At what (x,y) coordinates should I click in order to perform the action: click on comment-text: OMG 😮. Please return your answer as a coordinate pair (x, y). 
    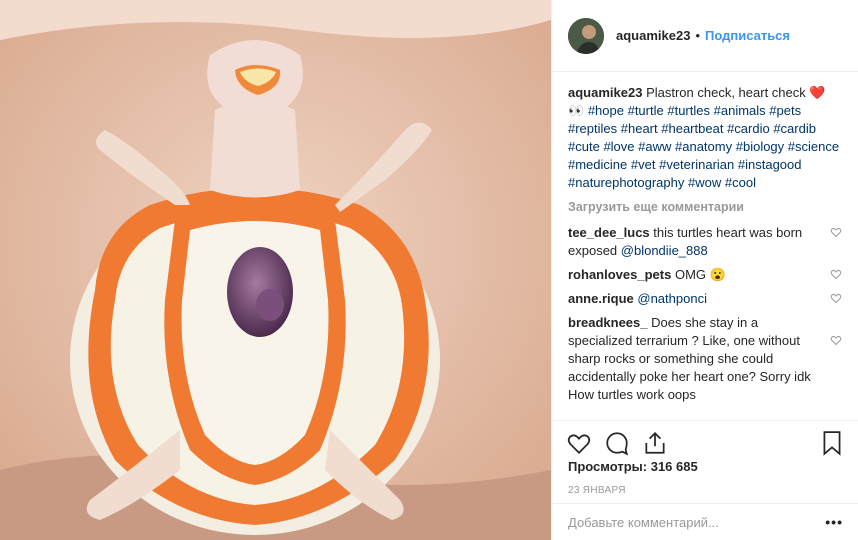
    Looking at the image, I should click on (700, 274).